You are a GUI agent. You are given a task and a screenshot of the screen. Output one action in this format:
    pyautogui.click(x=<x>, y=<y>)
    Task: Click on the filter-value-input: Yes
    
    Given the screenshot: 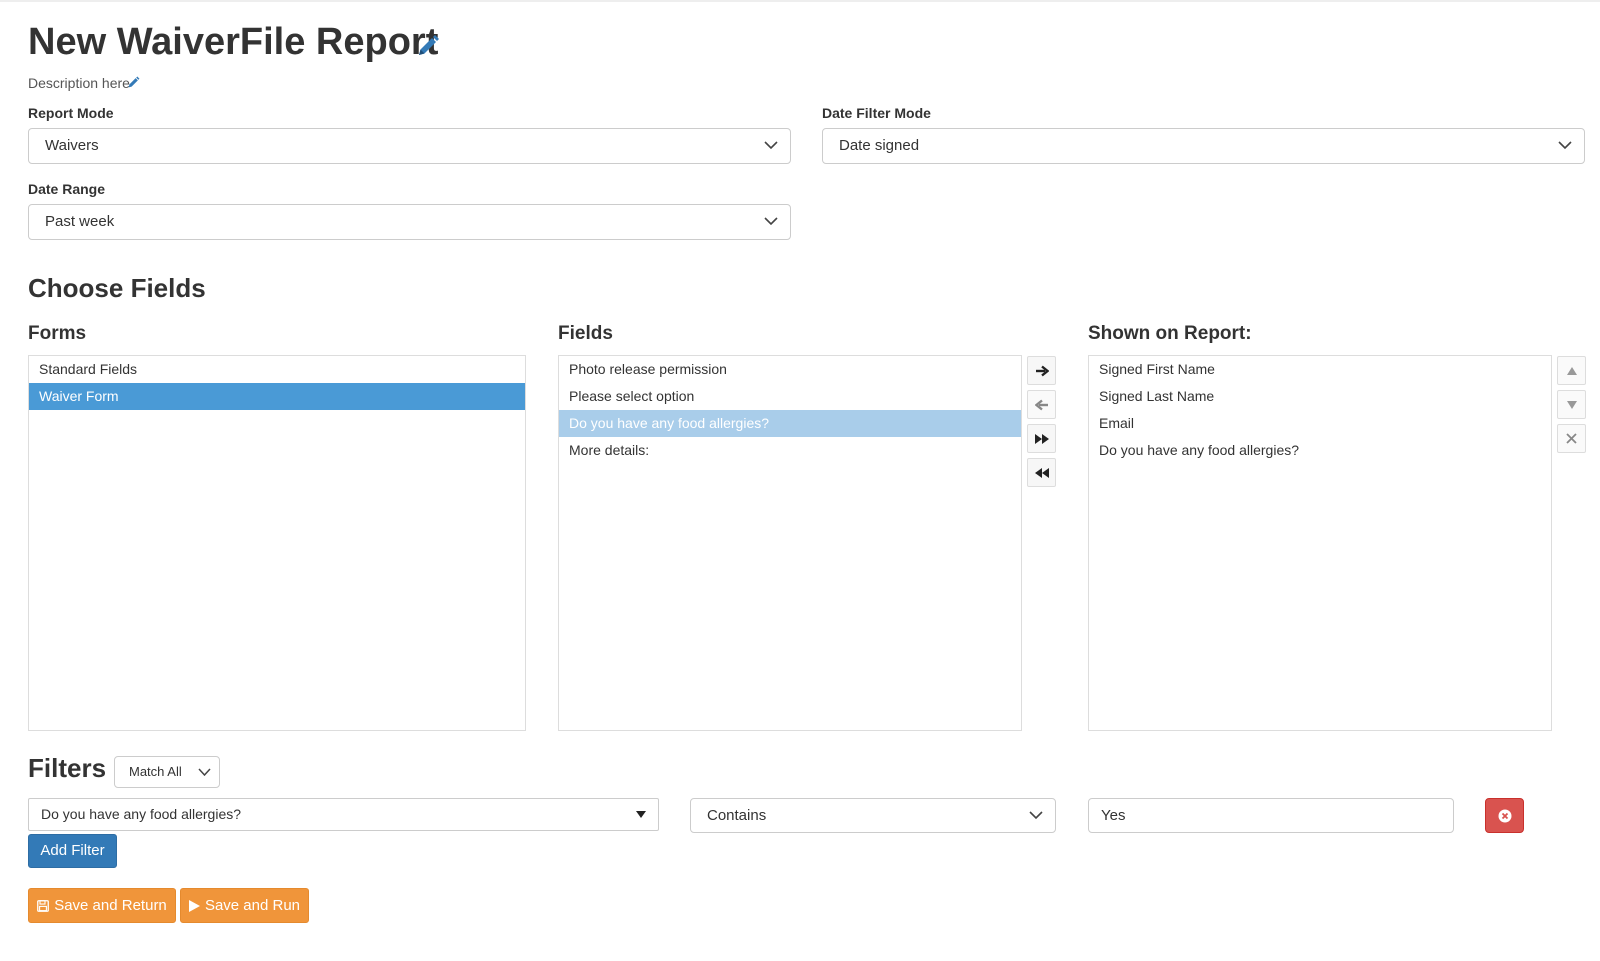 What is the action you would take?
    pyautogui.click(x=1271, y=815)
    